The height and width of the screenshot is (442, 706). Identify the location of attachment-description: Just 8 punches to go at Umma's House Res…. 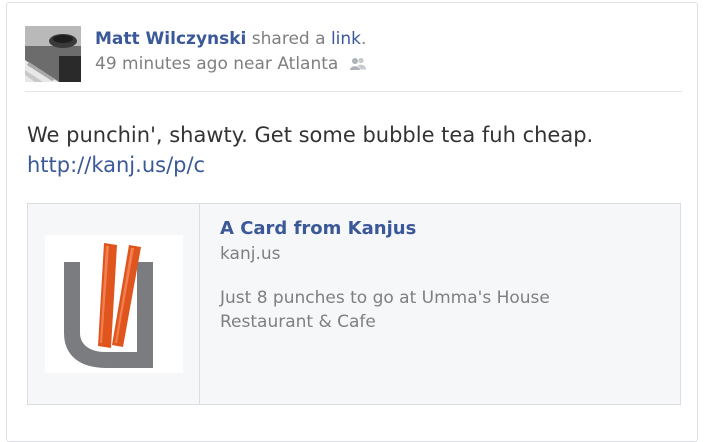
(440, 310).